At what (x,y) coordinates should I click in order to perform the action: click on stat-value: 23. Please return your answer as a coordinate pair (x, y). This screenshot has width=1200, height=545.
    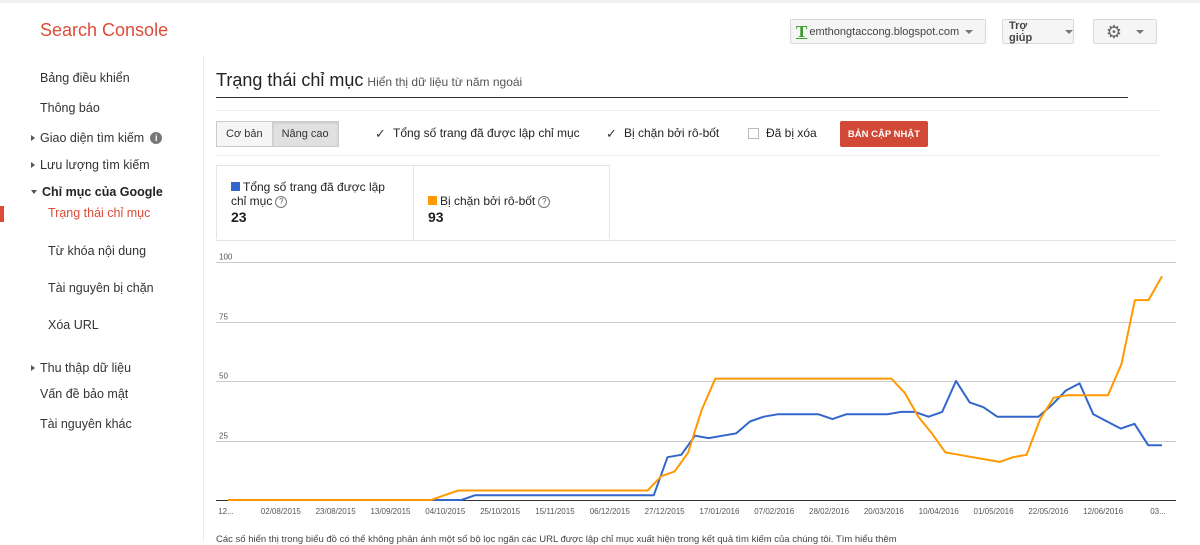
    Looking at the image, I should click on (239, 217).